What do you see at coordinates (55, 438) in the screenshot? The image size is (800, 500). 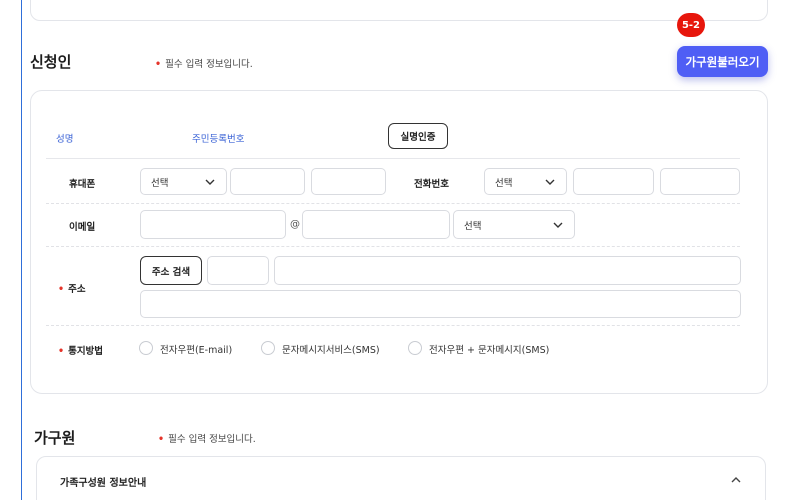 I see `family-section-title: 가구원` at bounding box center [55, 438].